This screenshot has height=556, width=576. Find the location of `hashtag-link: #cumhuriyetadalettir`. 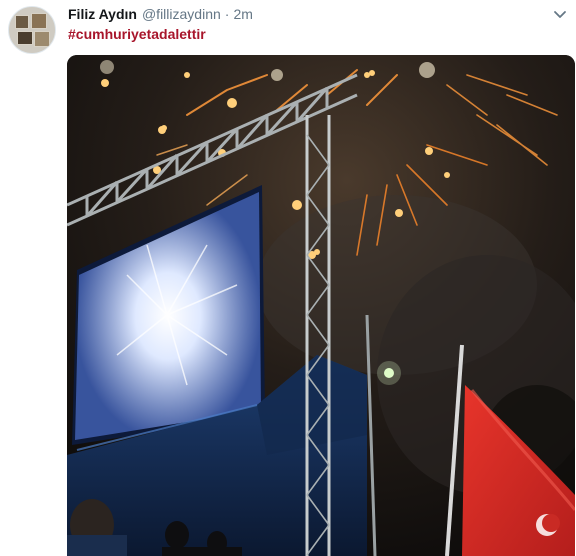

hashtag-link: #cumhuriyetadalettir is located at coordinates (137, 34).